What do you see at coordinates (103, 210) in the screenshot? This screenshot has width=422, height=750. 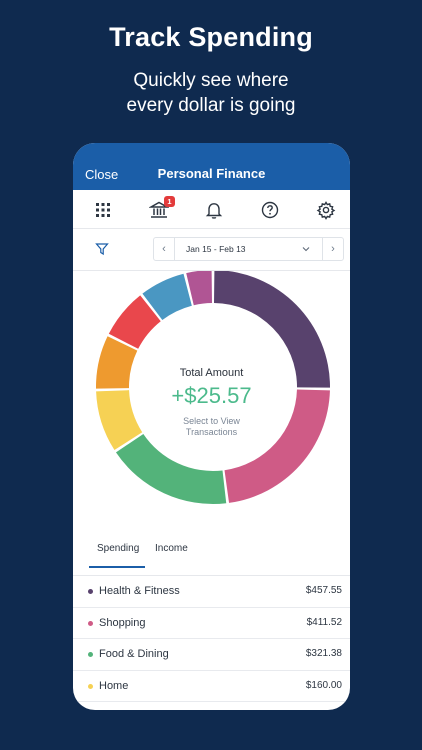 I see `apps-grid-icon` at bounding box center [103, 210].